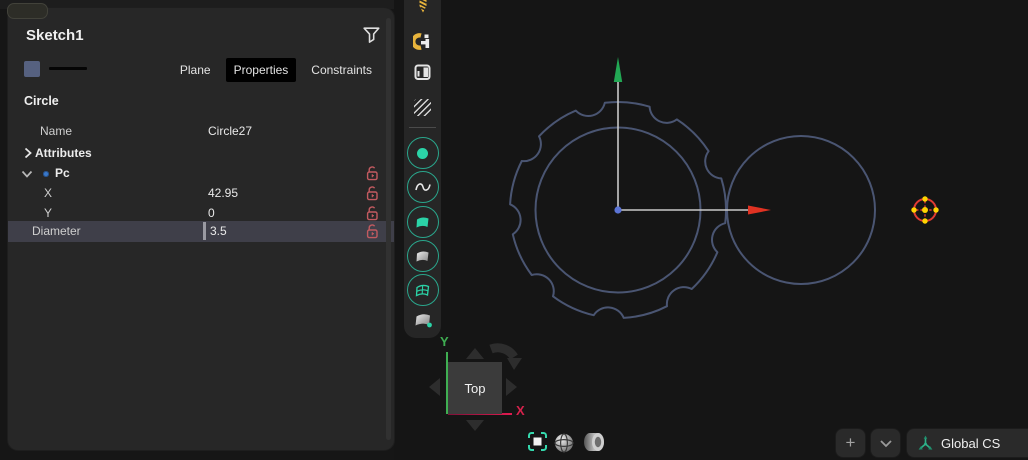 This screenshot has width=1028, height=460. Describe the element at coordinates (63, 153) in the screenshot. I see `attributes-label: Attributes` at that location.